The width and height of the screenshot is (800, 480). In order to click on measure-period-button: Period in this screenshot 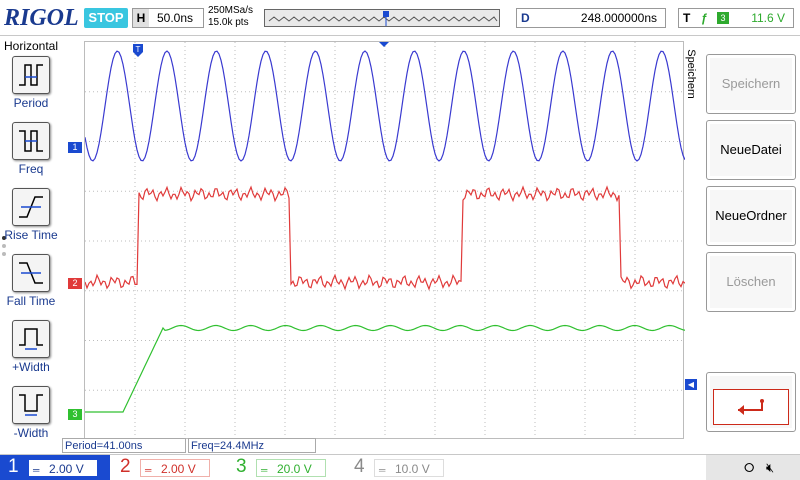, I will do `click(31, 88)`.